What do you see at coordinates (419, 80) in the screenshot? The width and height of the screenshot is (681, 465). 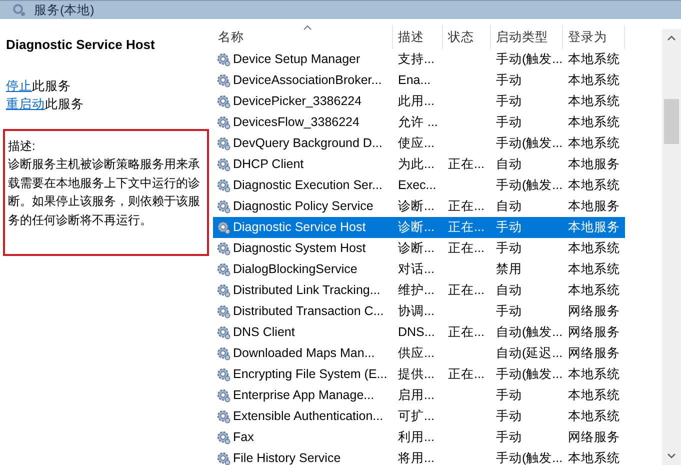 I see `table-row: DeviceAssociationBroker... Ena... 手动 本地系统` at bounding box center [419, 80].